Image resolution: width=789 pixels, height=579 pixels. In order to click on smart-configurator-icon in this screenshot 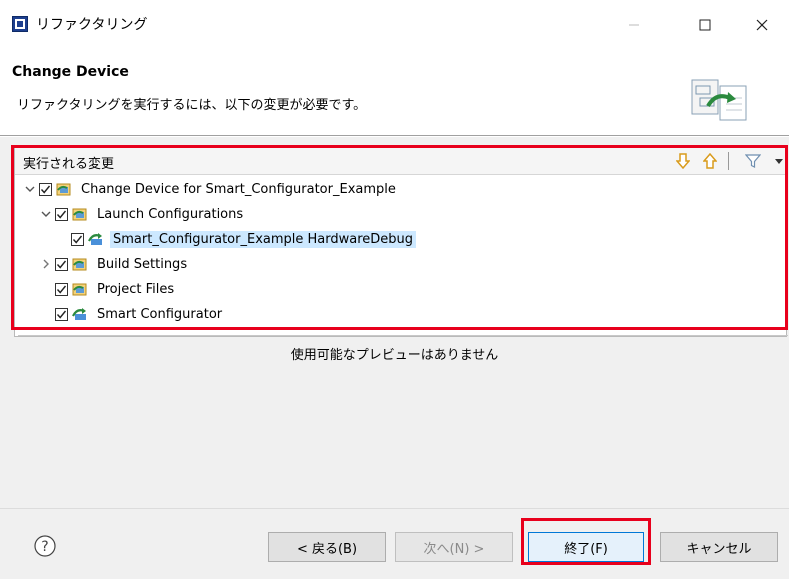, I will do `click(80, 314)`.